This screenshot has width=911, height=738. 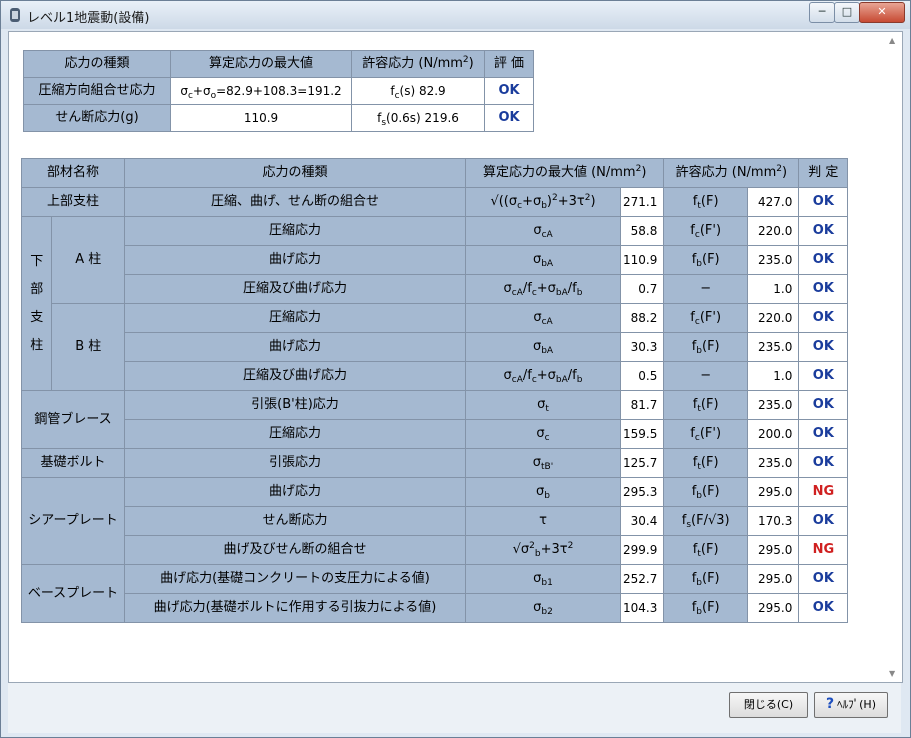 I want to click on member-name: 基礎ボルト, so click(x=73, y=463).